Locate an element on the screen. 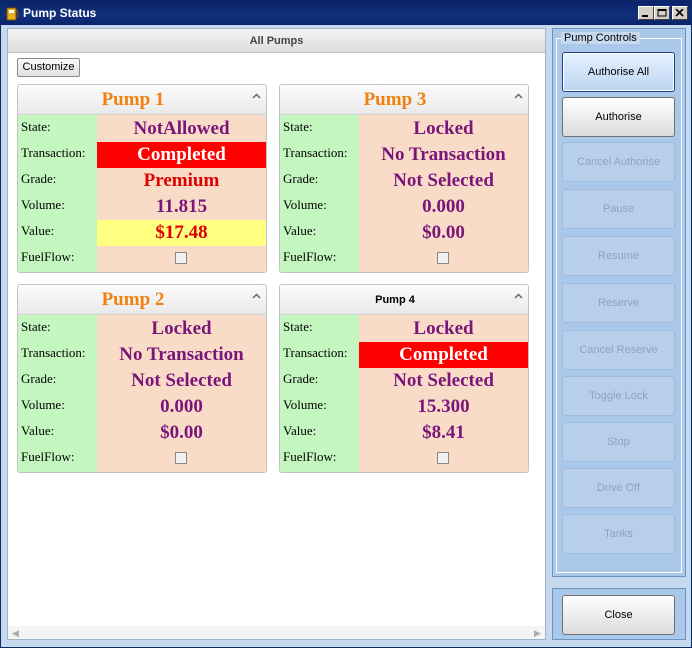 This screenshot has height=648, width=692. close-icon is located at coordinates (679, 13).